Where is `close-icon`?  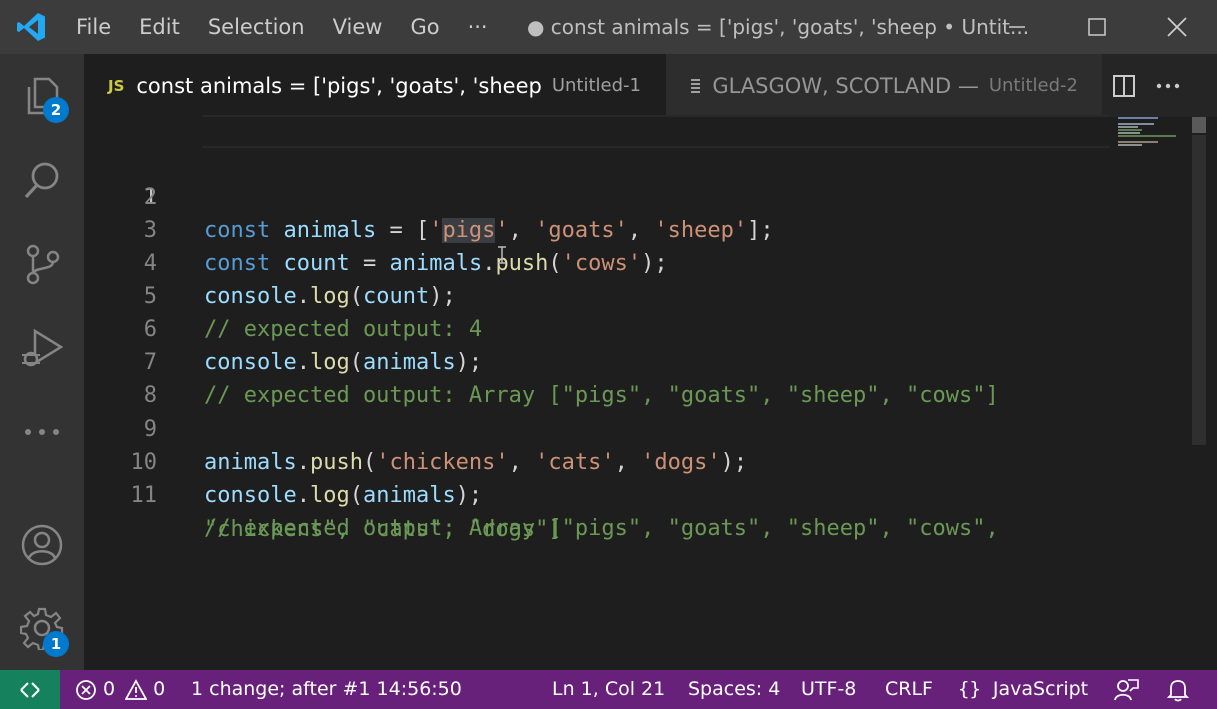 close-icon is located at coordinates (1177, 27).